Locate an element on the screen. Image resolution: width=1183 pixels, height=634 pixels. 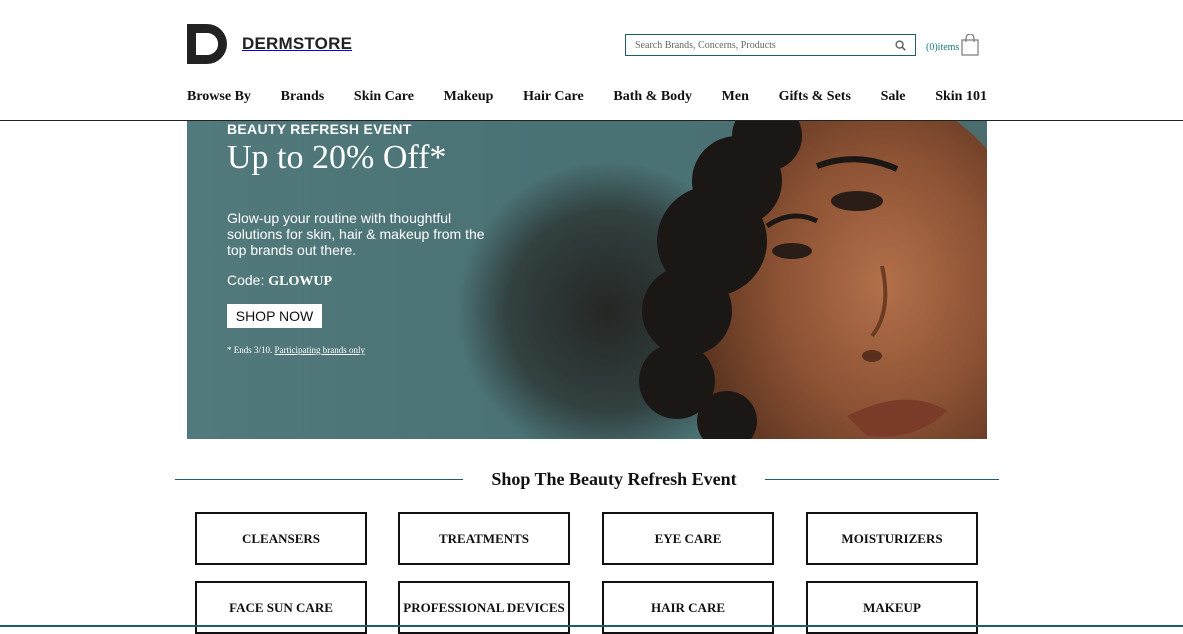
section-title: Shop The Beauty Refresh Event is located at coordinates (614, 479).